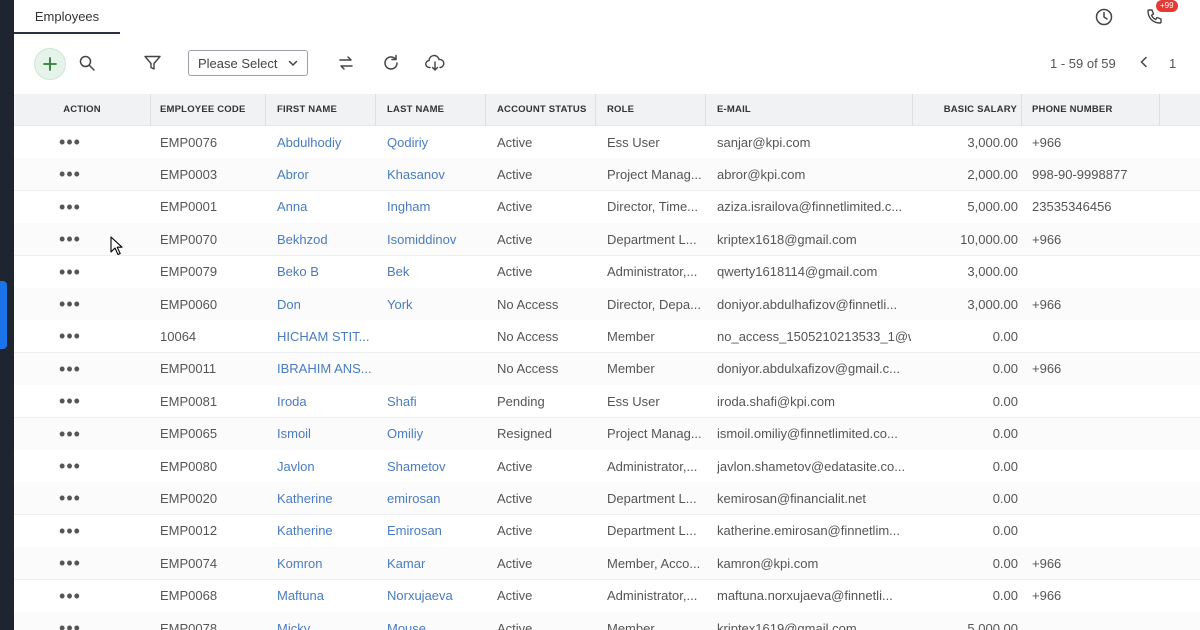  What do you see at coordinates (67, 17) in the screenshot?
I see `tab-employees: Employees` at bounding box center [67, 17].